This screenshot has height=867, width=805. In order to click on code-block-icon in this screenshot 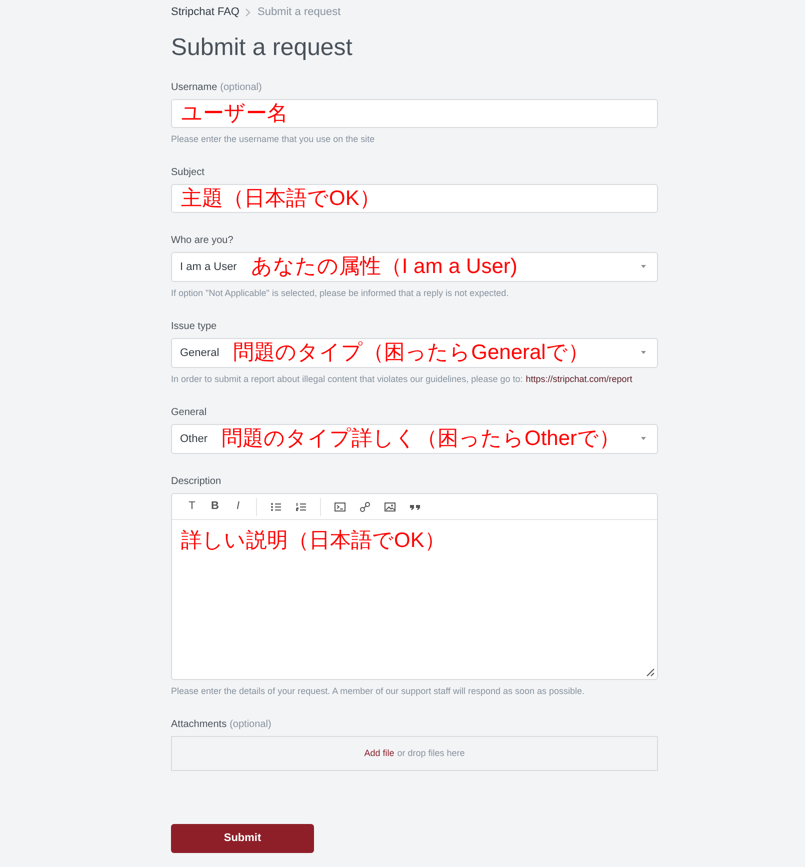, I will do `click(340, 506)`.